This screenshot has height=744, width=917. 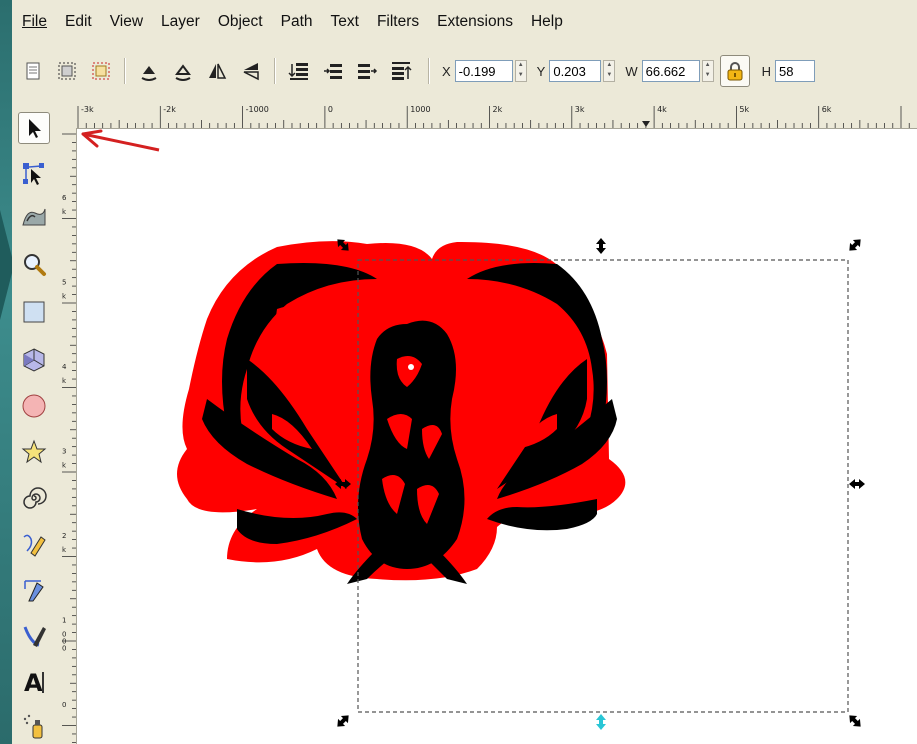 What do you see at coordinates (64, 452) in the screenshot?
I see `ruler-label: 3` at bounding box center [64, 452].